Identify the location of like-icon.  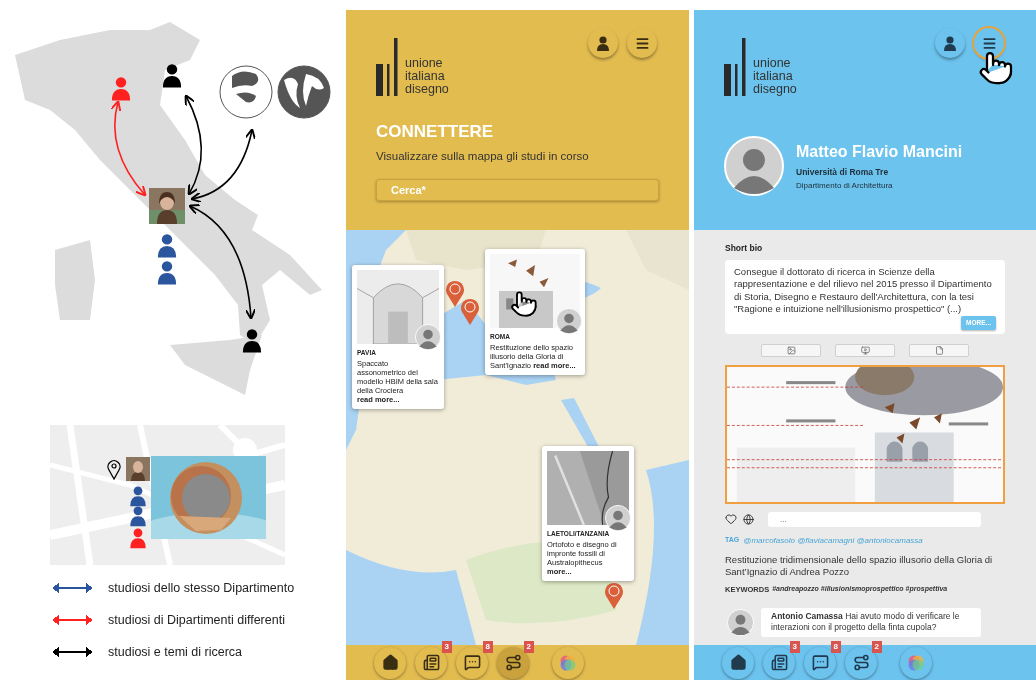
(731, 519).